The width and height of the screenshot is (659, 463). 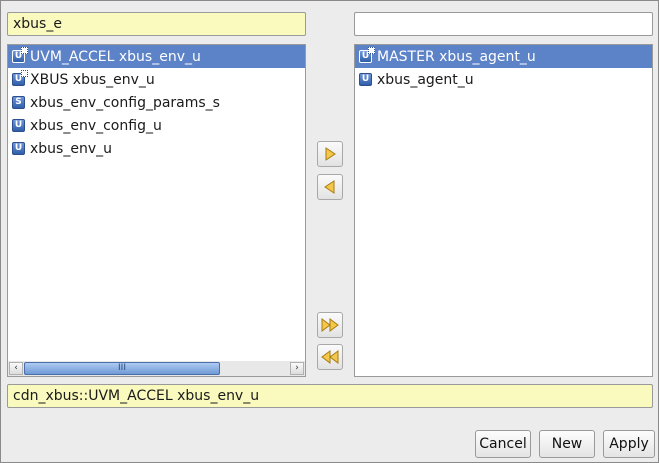 What do you see at coordinates (425, 79) in the screenshot?
I see `list-item-label: xbus_agent_u` at bounding box center [425, 79].